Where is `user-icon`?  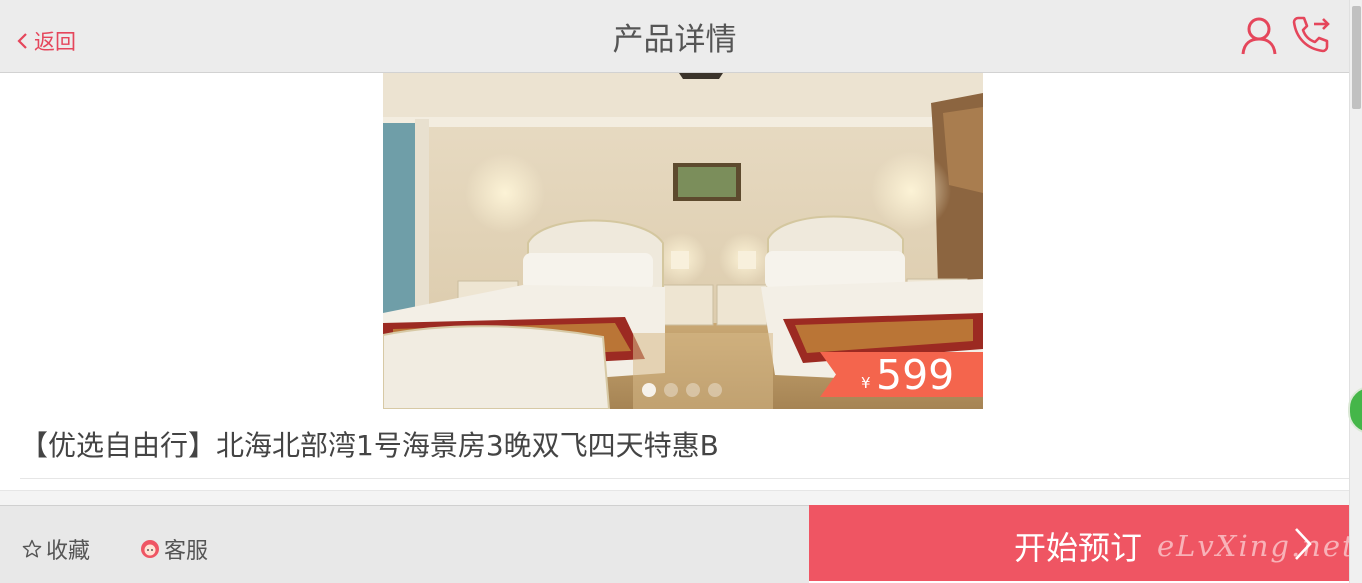 user-icon is located at coordinates (1259, 36).